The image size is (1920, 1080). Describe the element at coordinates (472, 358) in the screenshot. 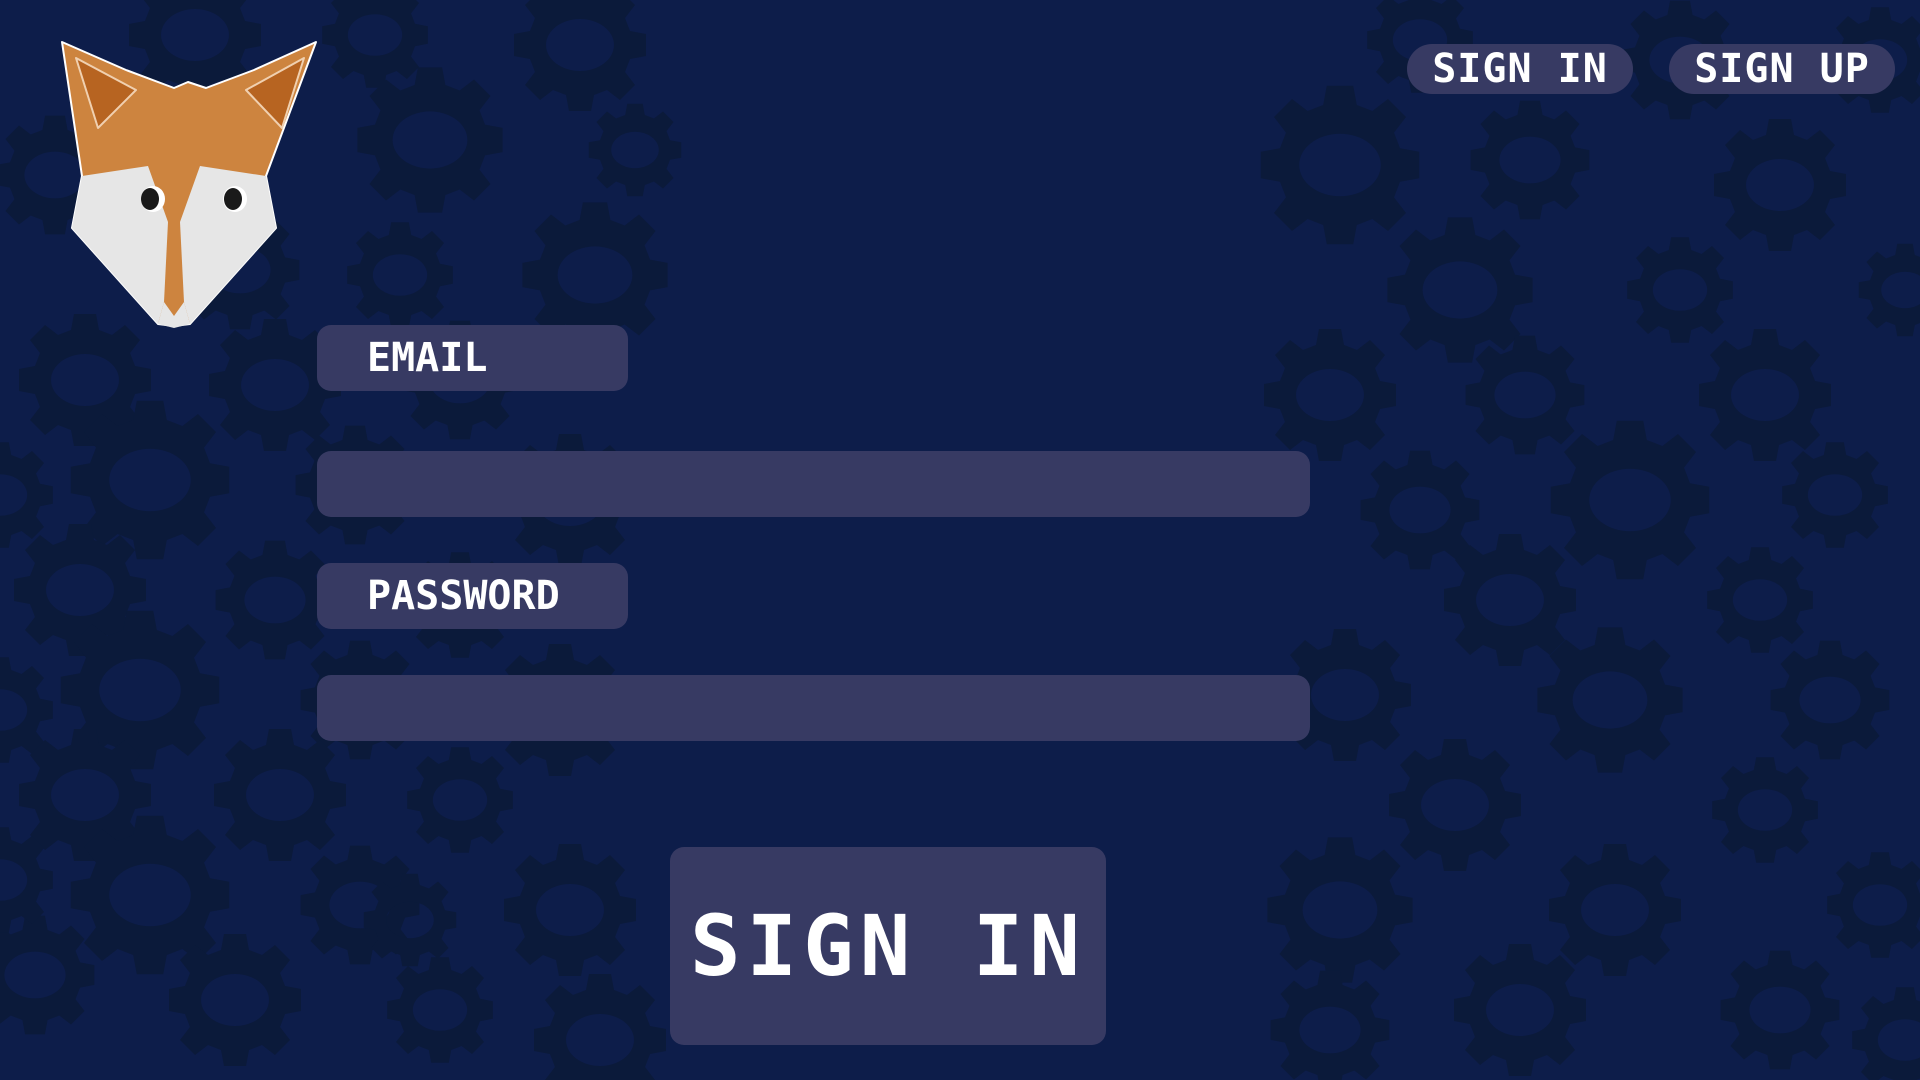

I see `email-label: EMAIL` at that location.